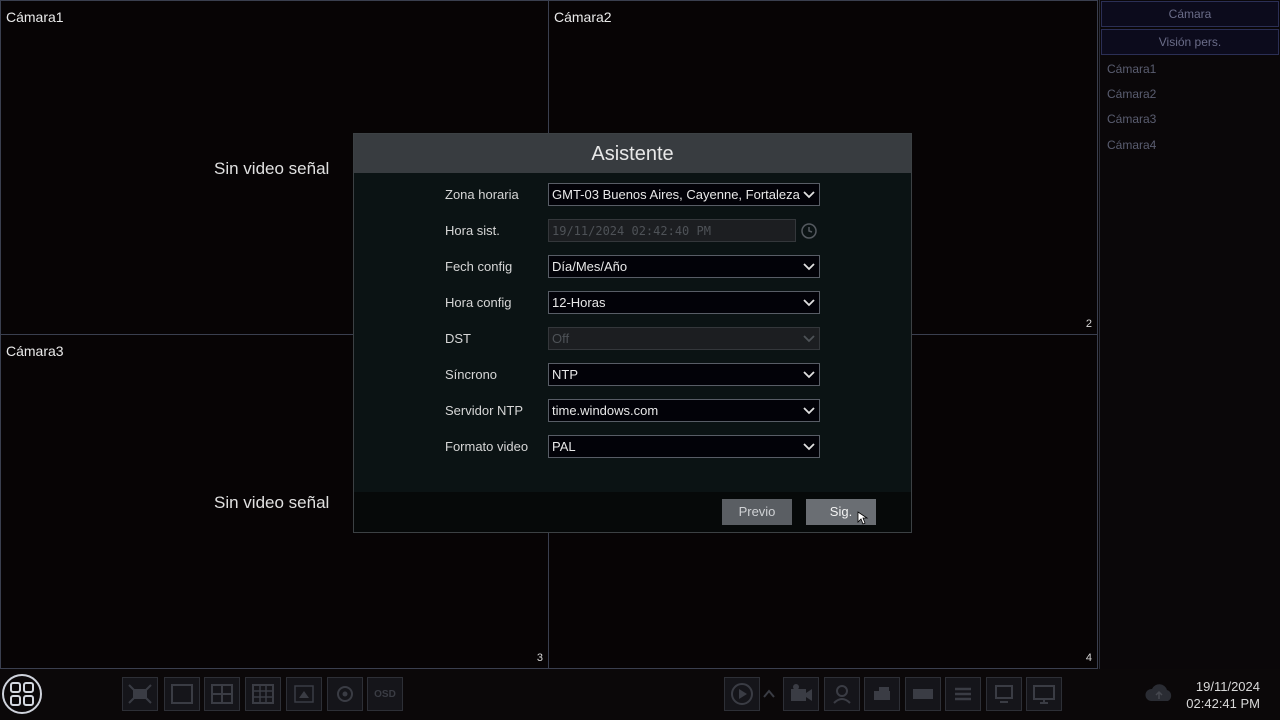 The image size is (1280, 720). What do you see at coordinates (676, 194) in the screenshot?
I see `timezone-value: GMT-03 Buenos Aires, Cayenne, Fortaleza` at bounding box center [676, 194].